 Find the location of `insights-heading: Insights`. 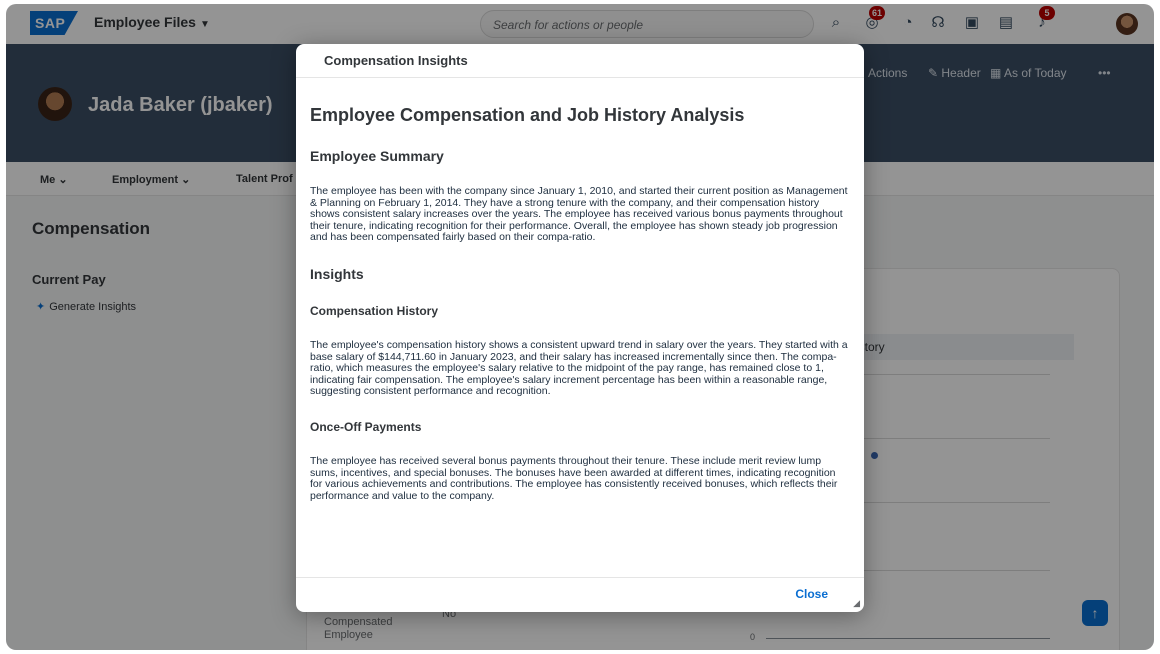

insights-heading: Insights is located at coordinates (337, 273).